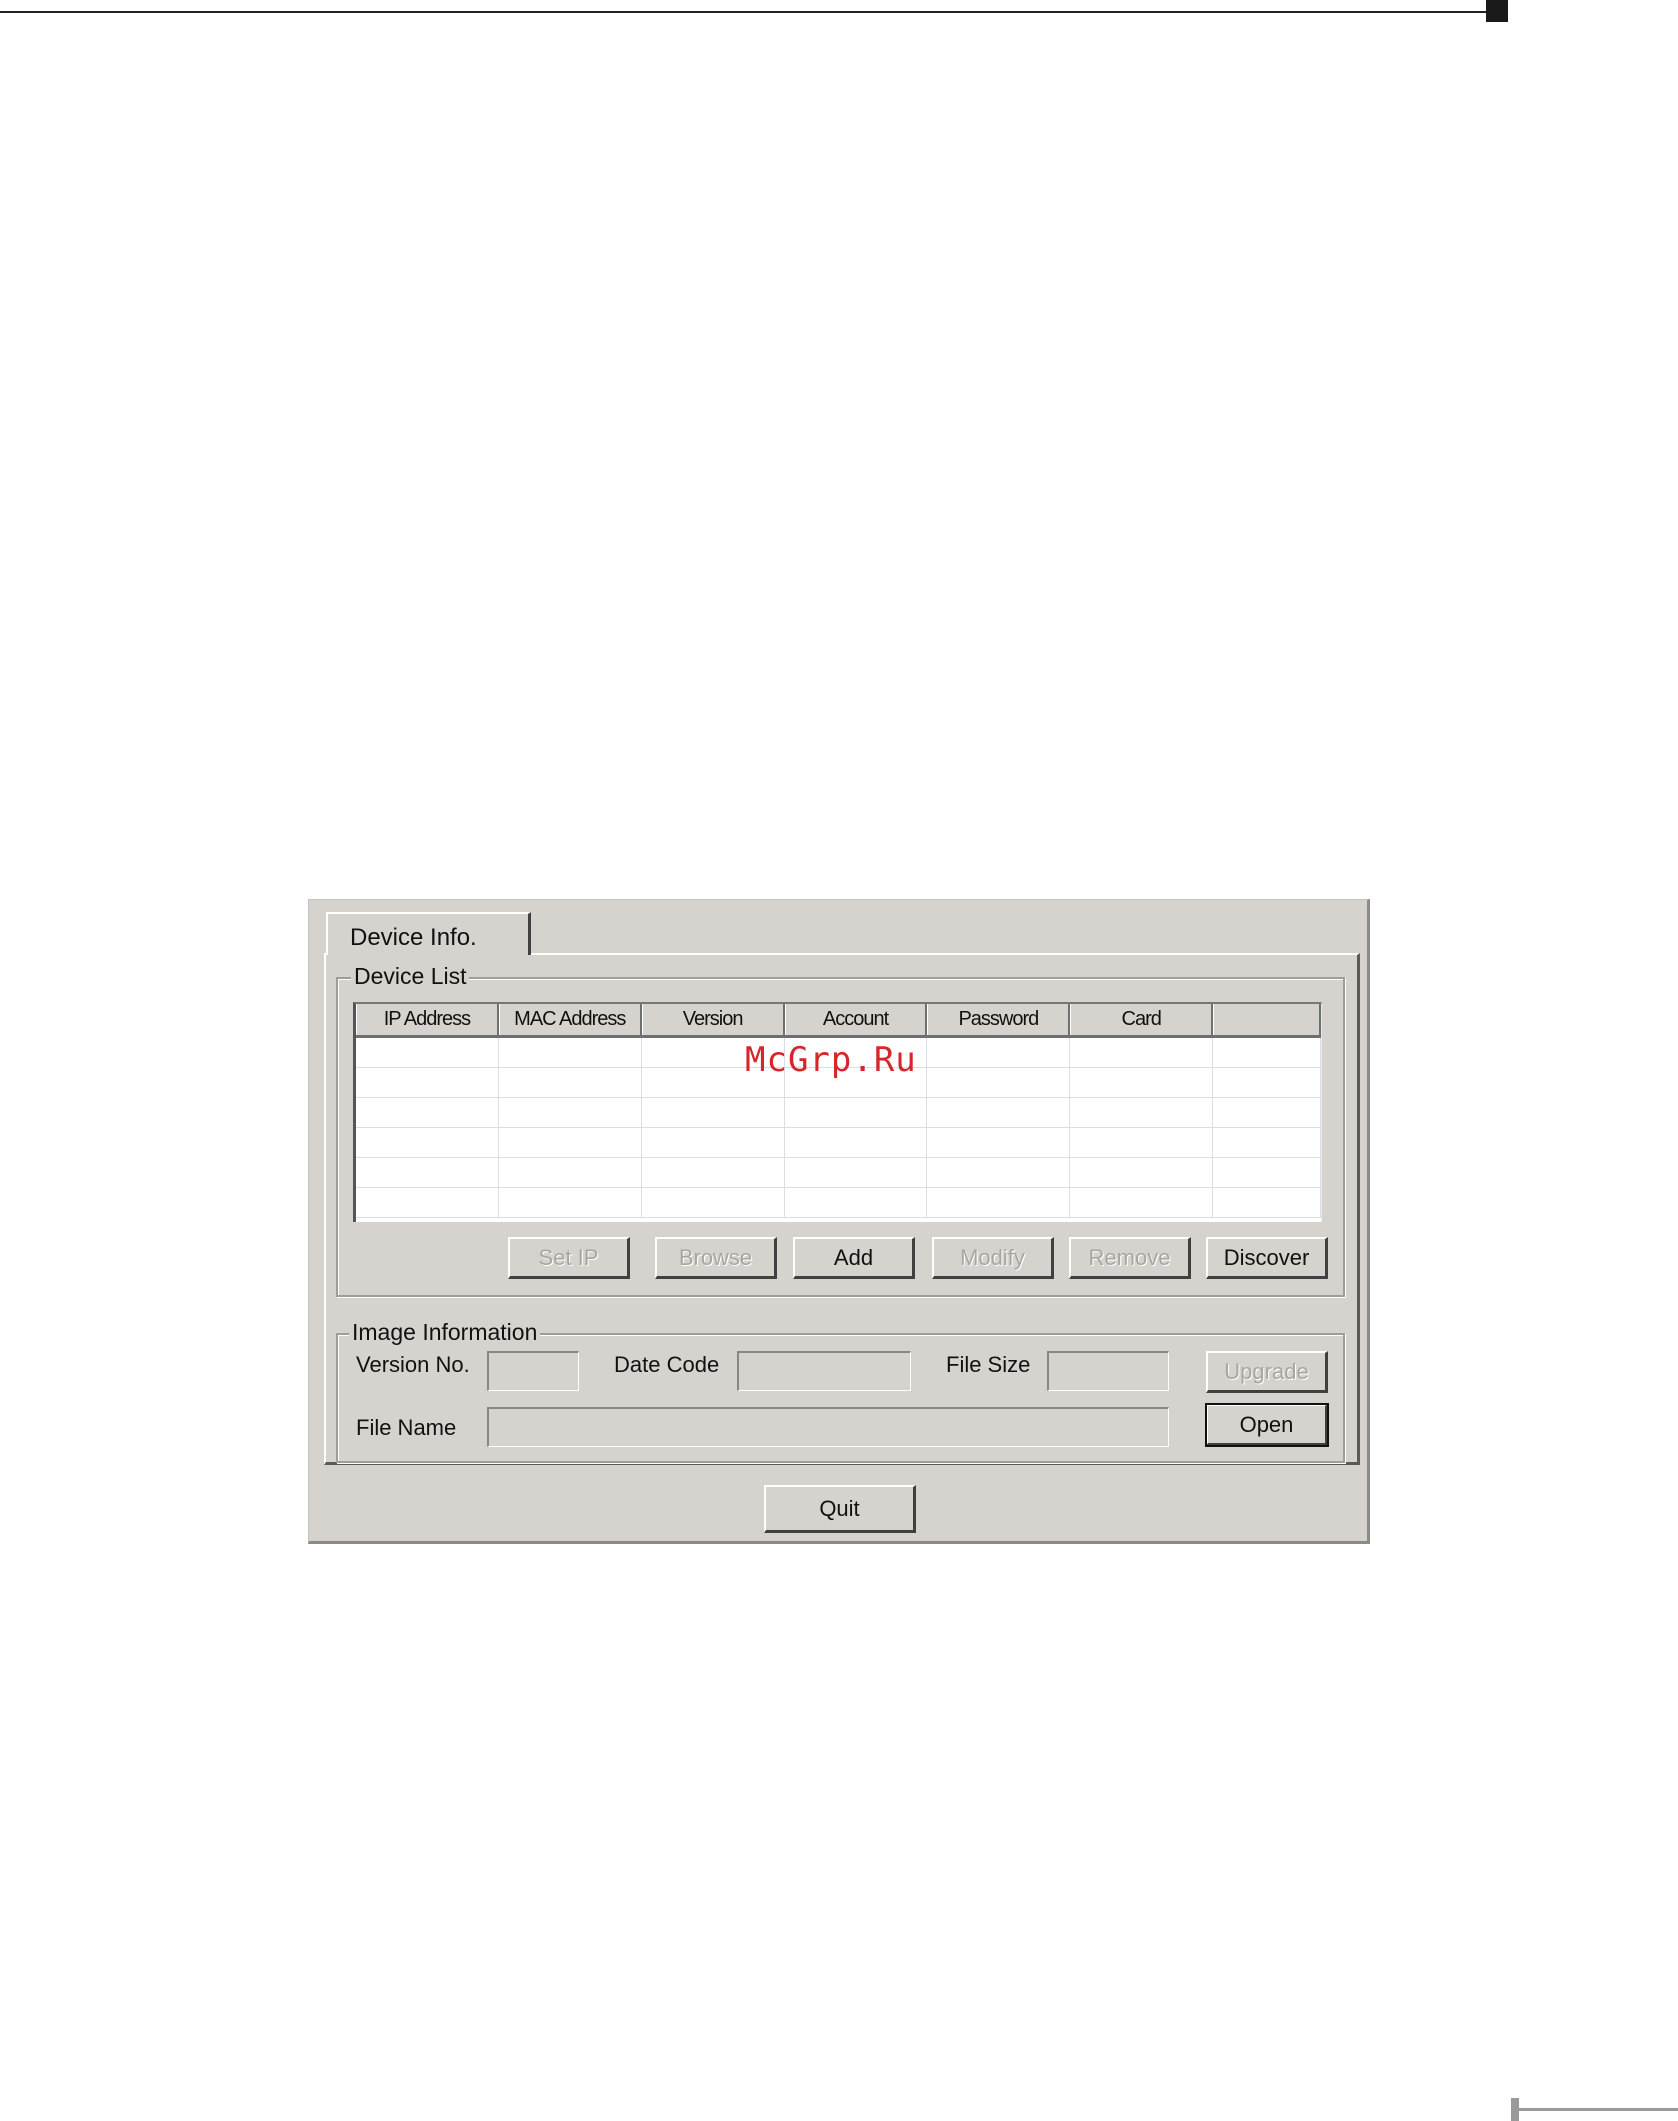  What do you see at coordinates (569, 1258) in the screenshot?
I see `set-ip-button: Set IP` at bounding box center [569, 1258].